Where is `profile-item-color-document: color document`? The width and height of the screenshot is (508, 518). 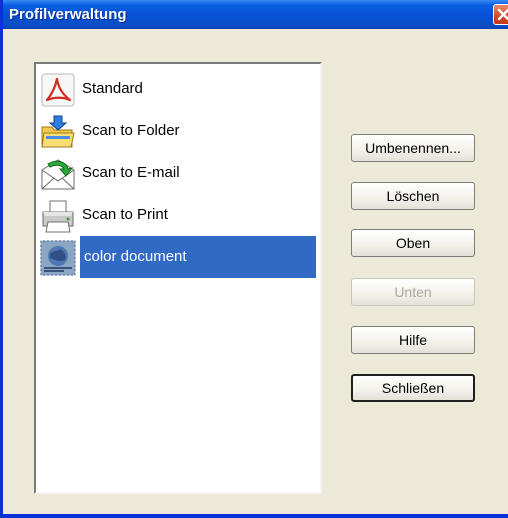 profile-item-color-document: color document is located at coordinates (178, 257).